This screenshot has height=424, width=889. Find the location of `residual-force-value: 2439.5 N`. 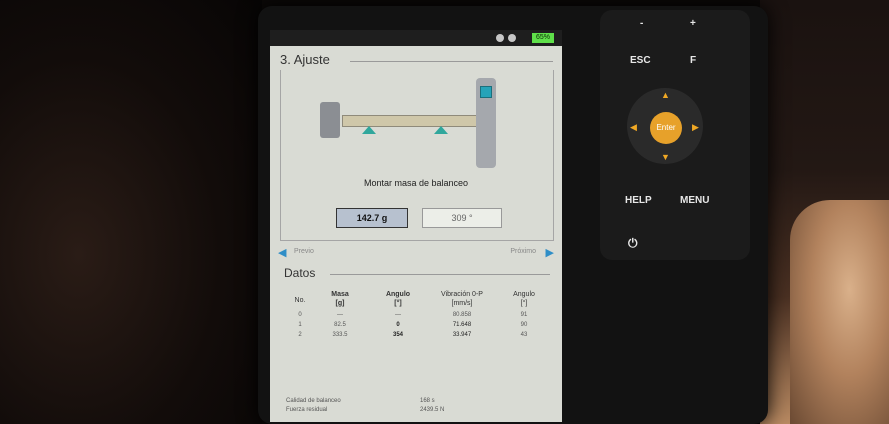

residual-force-value: 2439.5 N is located at coordinates (432, 410).